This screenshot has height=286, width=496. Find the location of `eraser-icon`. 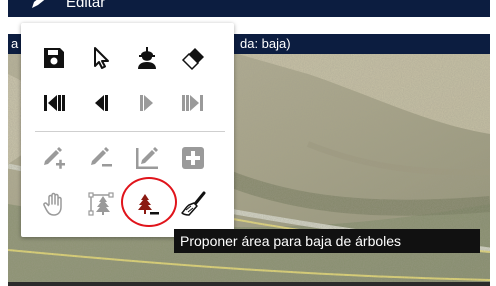

eraser-icon is located at coordinates (193, 58).